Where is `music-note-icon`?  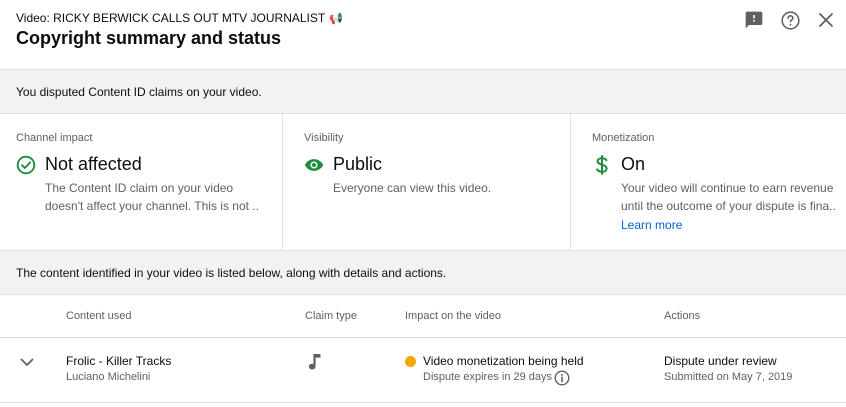
music-note-icon is located at coordinates (315, 362).